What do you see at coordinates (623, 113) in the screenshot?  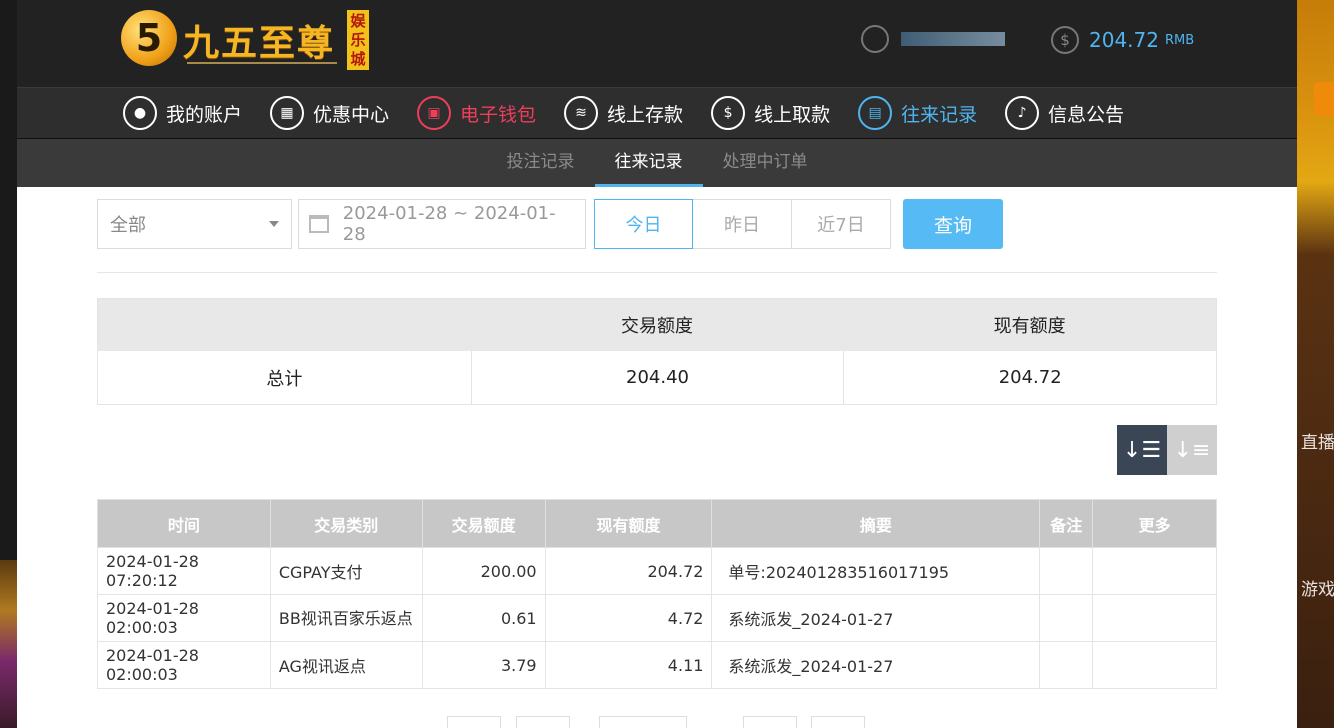 I see `nav-online-deposit: ≋ 线上存款` at bounding box center [623, 113].